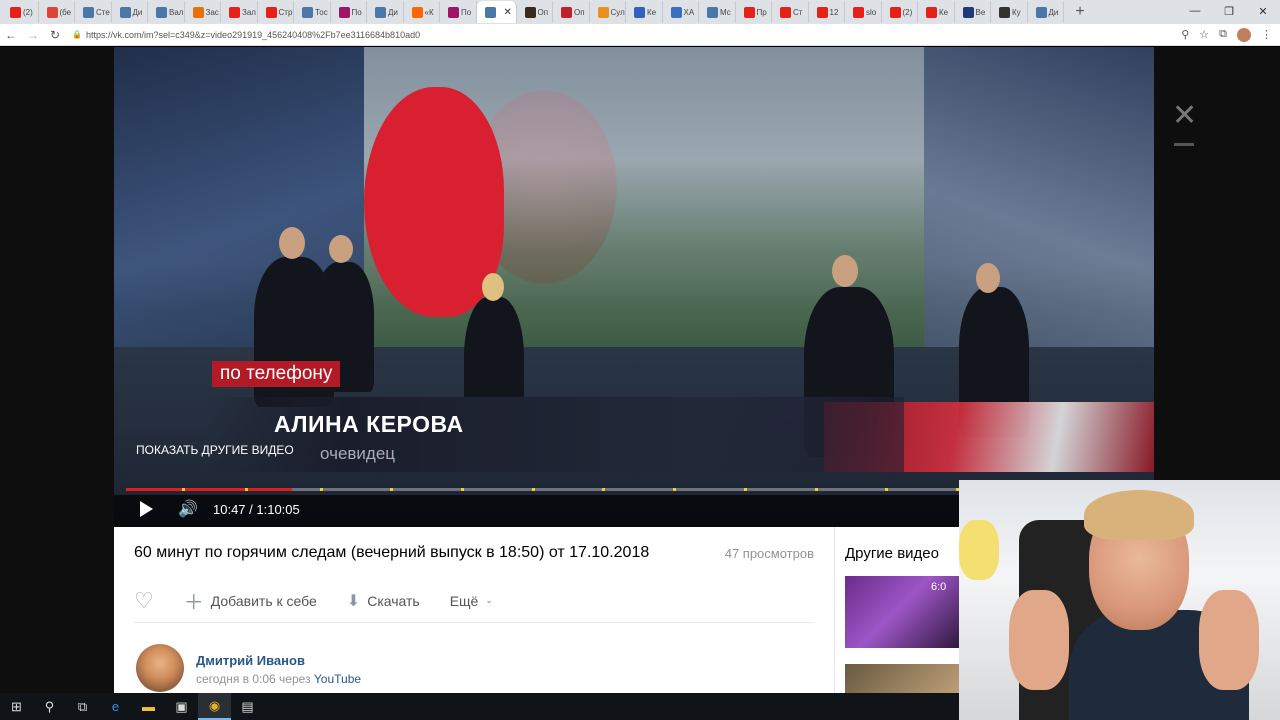 This screenshot has height=720, width=1280. Describe the element at coordinates (176, 12) in the screenshot. I see `tab-label: Вал` at that location.